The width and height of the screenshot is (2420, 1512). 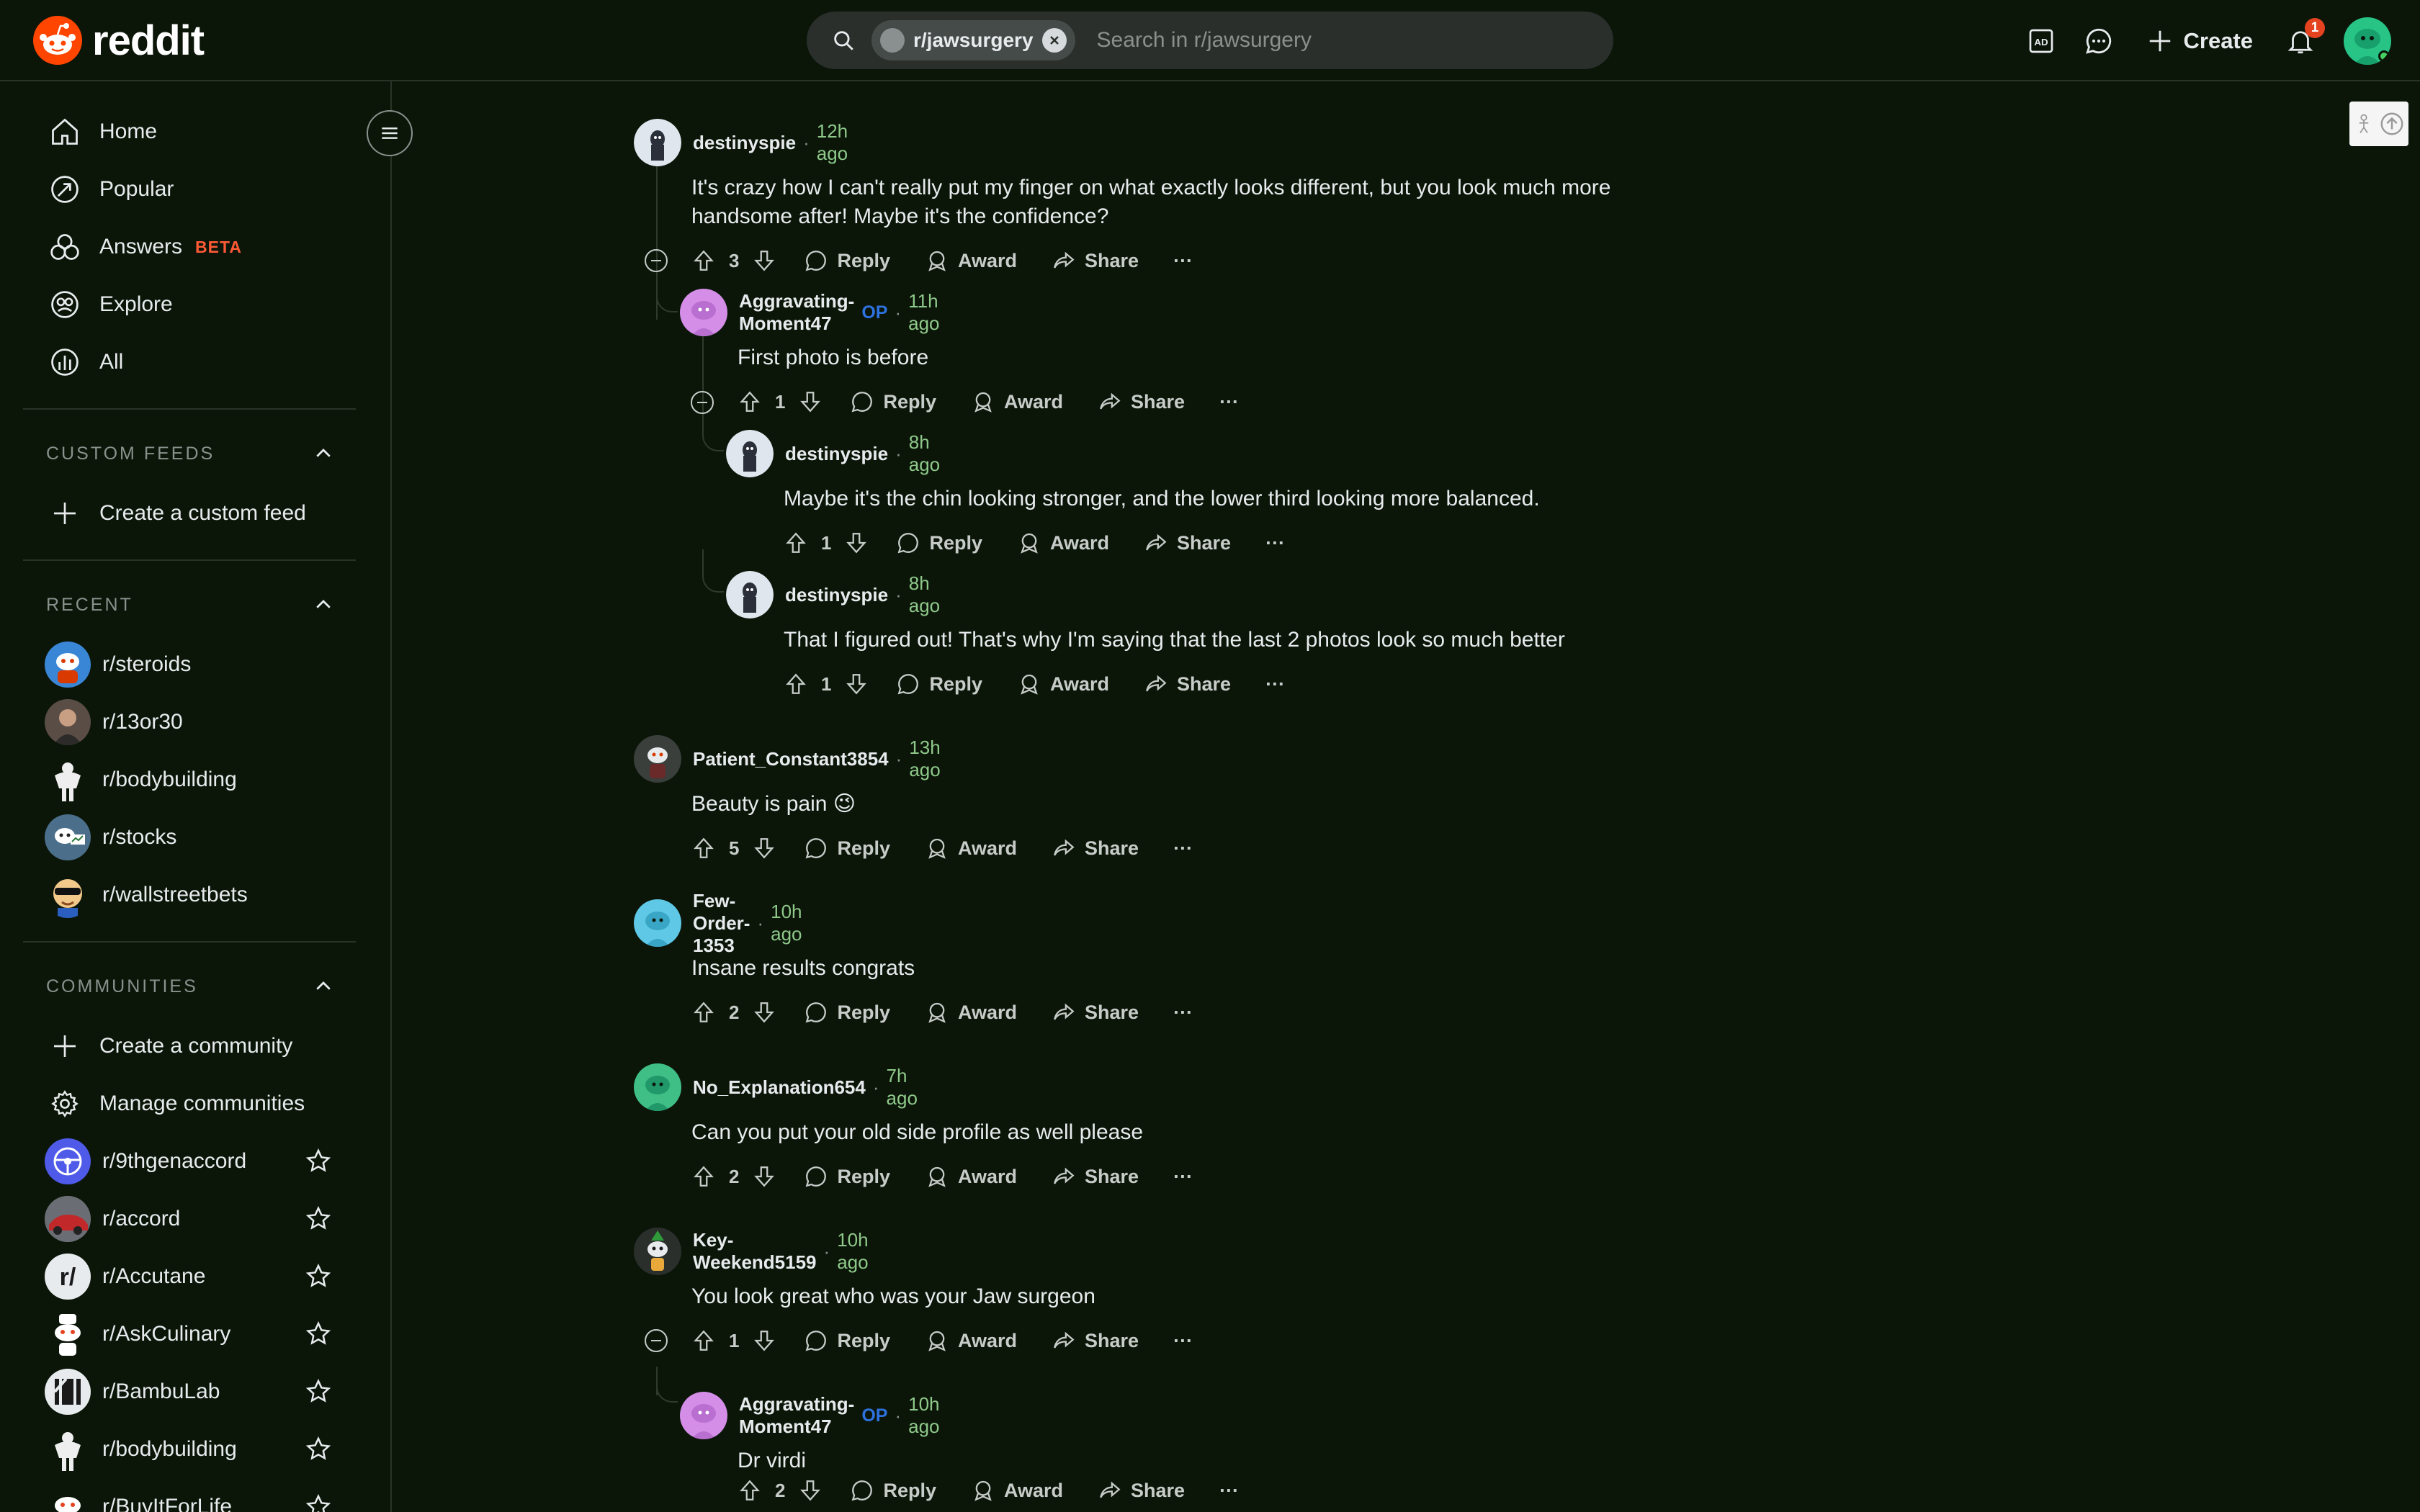 I want to click on create-community: Create a community, so click(x=189, y=1046).